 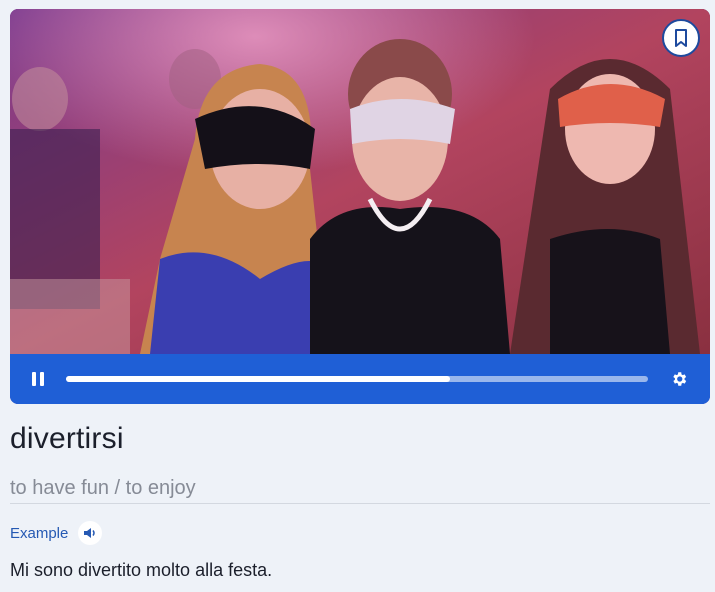 What do you see at coordinates (141, 570) in the screenshot?
I see `example-sentence: Mi sono divertito molto alla festa.` at bounding box center [141, 570].